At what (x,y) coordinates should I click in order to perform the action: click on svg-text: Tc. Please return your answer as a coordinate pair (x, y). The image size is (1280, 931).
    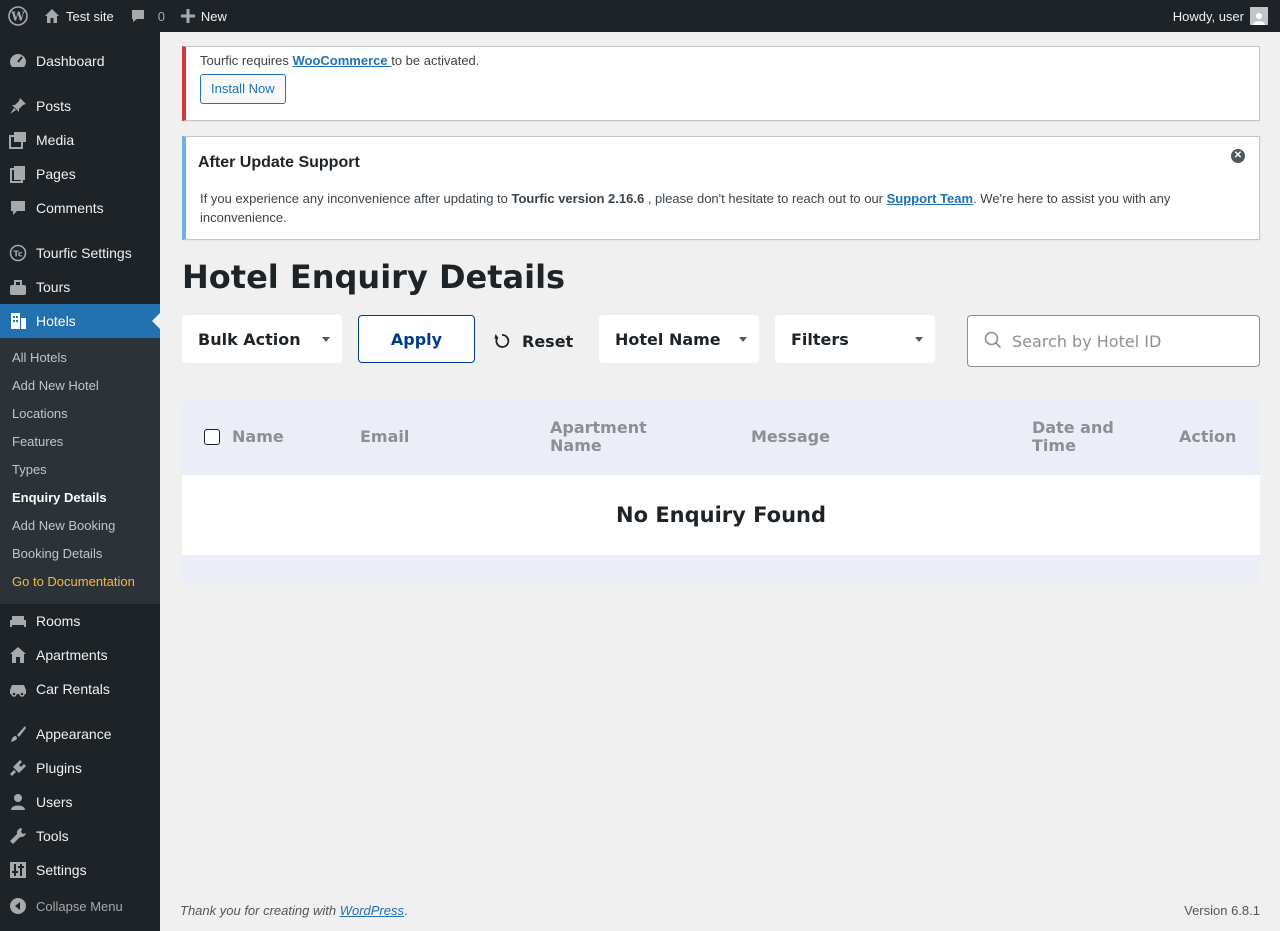
    Looking at the image, I should click on (17, 254).